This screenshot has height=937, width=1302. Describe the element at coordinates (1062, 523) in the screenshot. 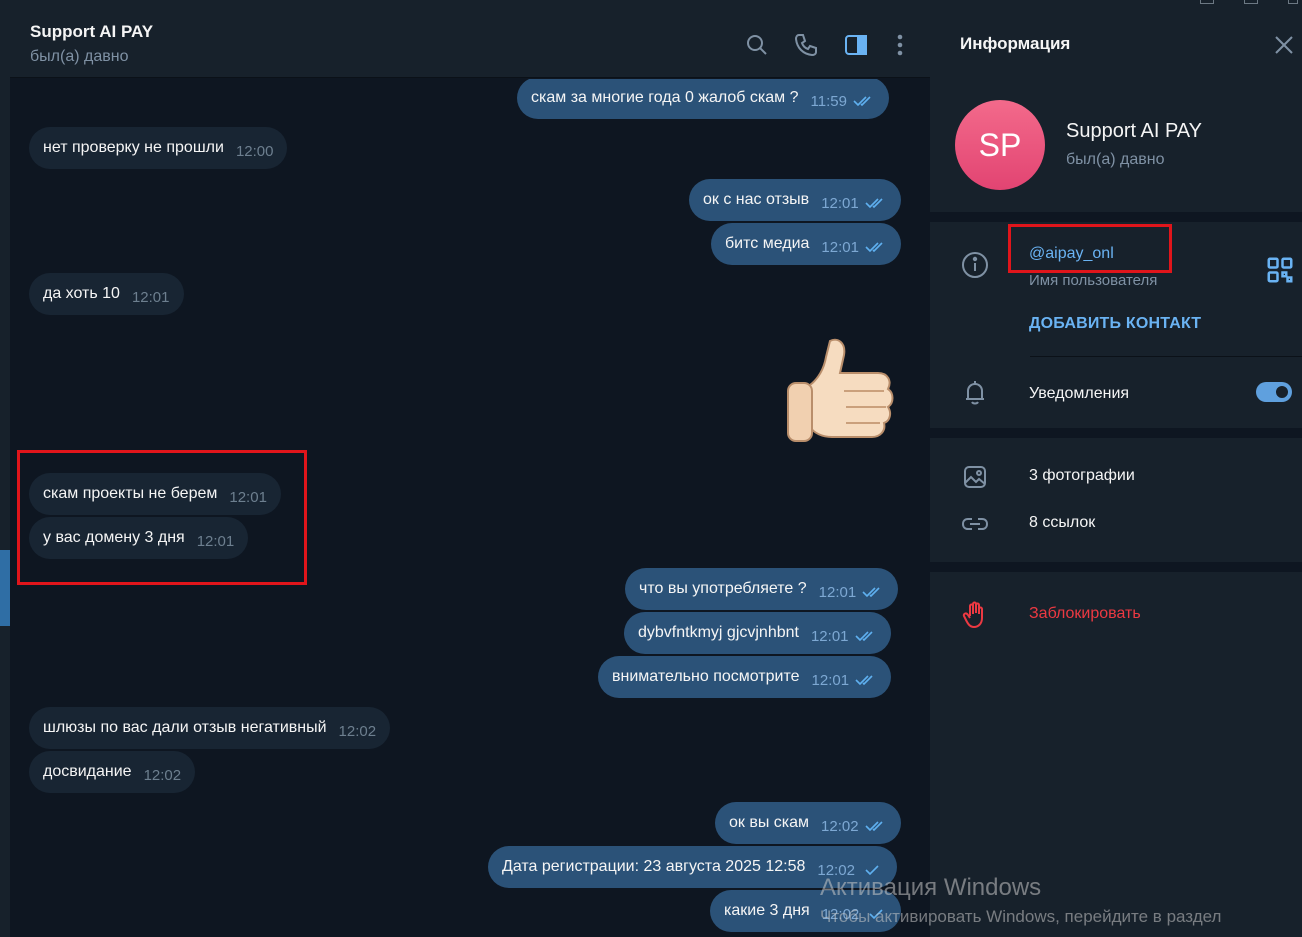

I see `links-item: 8 ссылок` at that location.